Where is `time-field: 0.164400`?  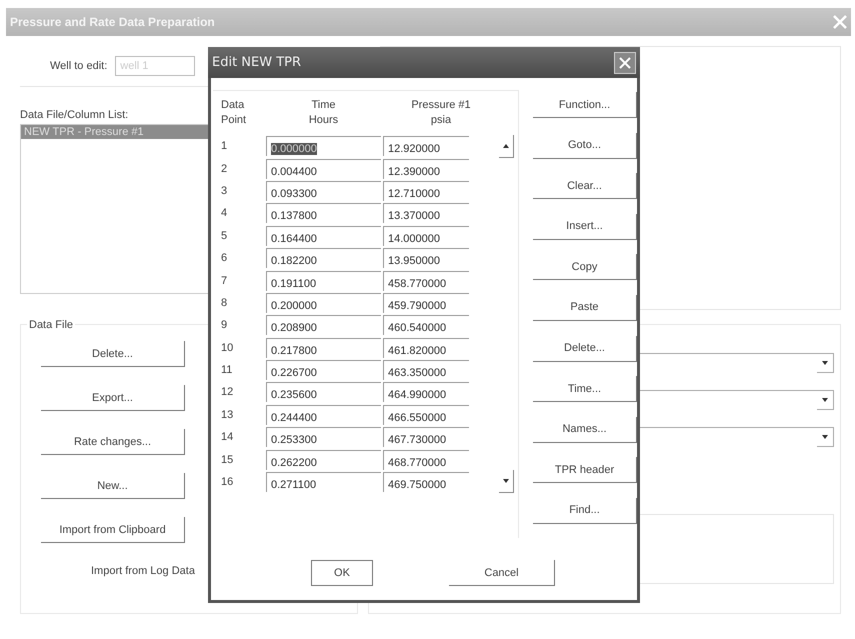 time-field: 0.164400 is located at coordinates (323, 236).